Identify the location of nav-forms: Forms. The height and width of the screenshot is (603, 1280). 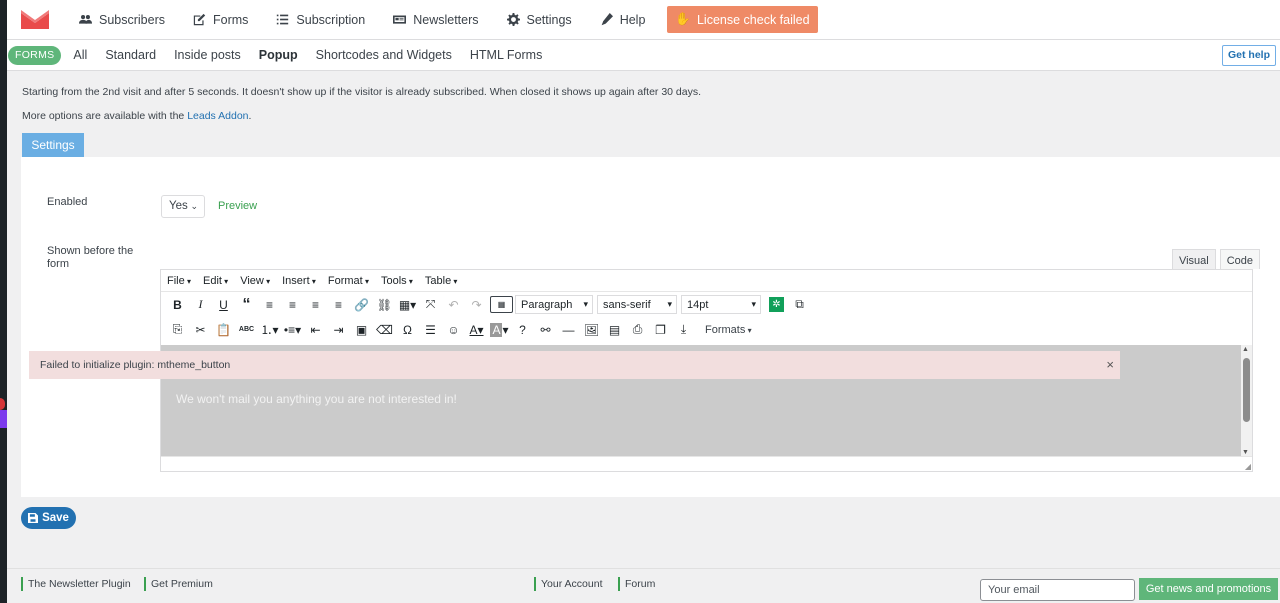
(220, 20).